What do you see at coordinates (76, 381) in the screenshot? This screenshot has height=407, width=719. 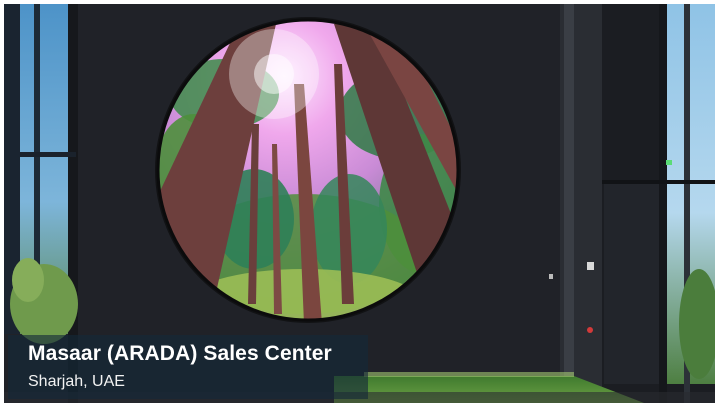 I see `caption-location: Sharjah, UAE` at bounding box center [76, 381].